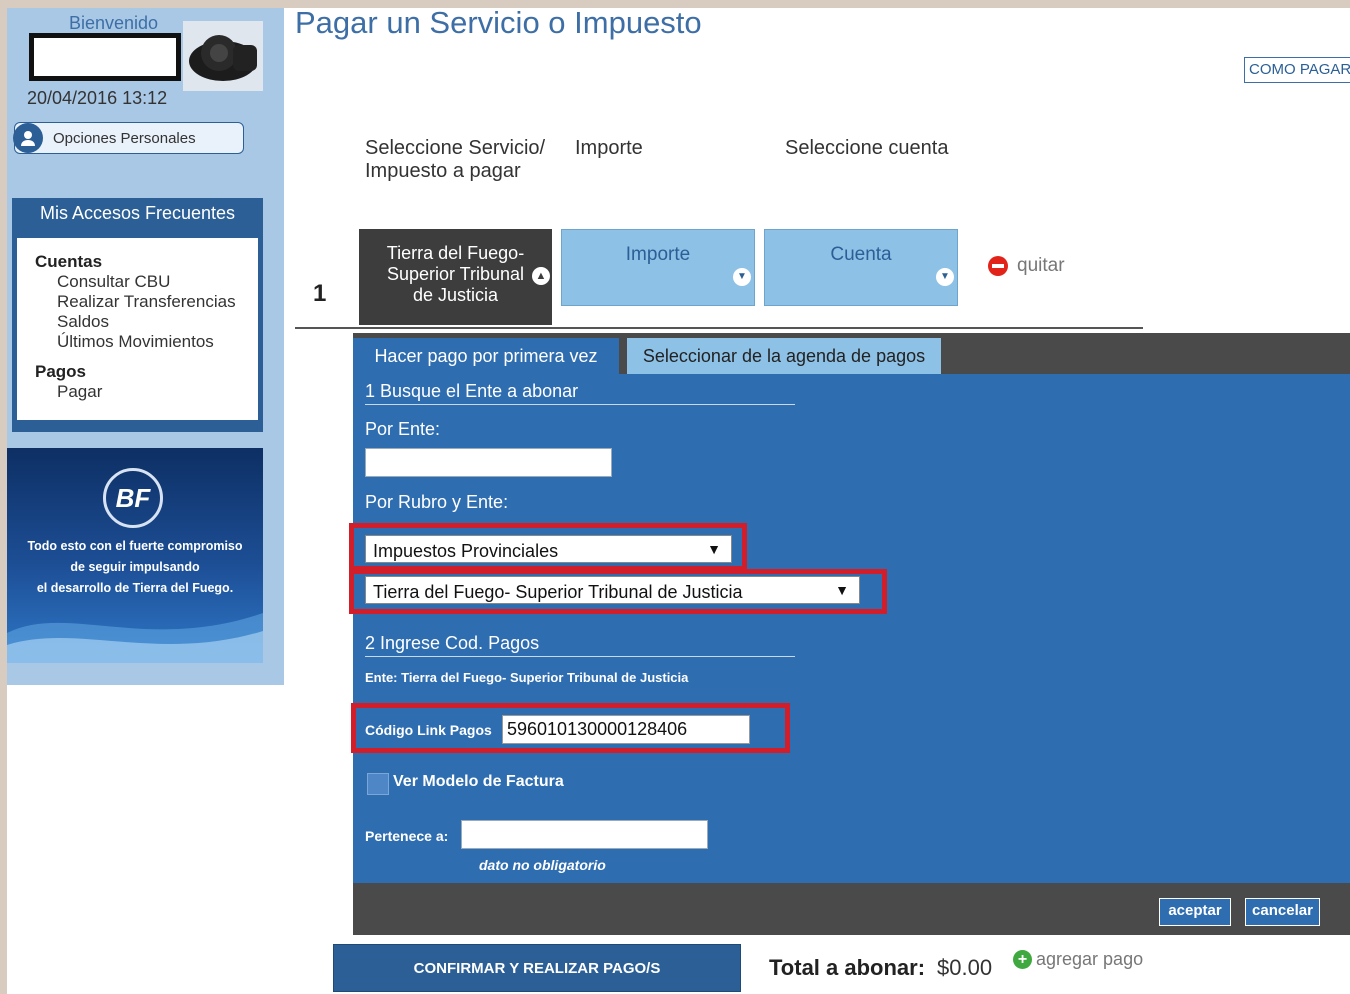 The width and height of the screenshot is (1350, 994). What do you see at coordinates (570, 728) in the screenshot?
I see `highlight-code` at bounding box center [570, 728].